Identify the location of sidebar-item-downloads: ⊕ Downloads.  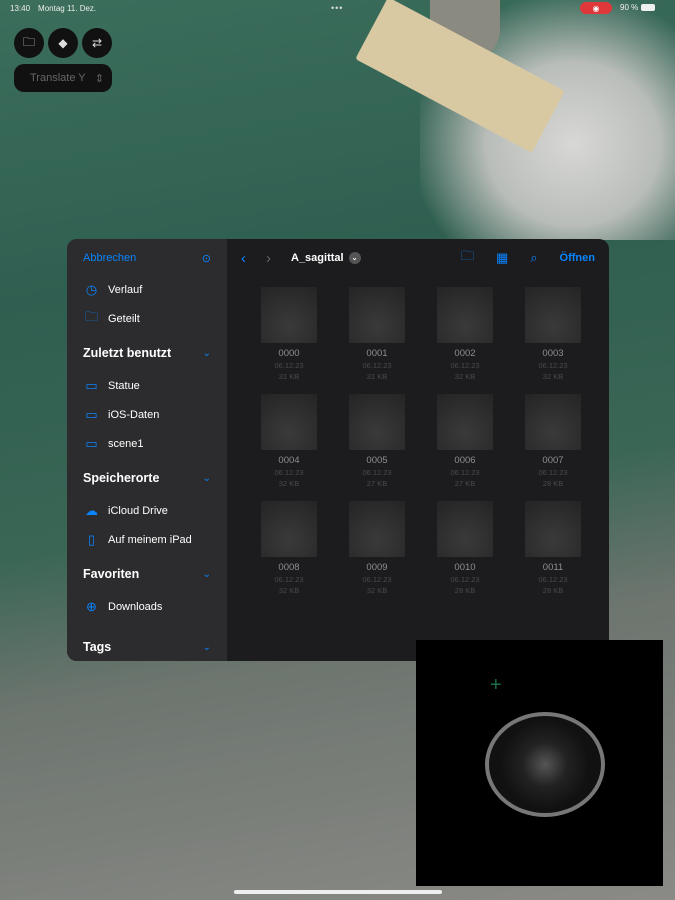
(147, 606).